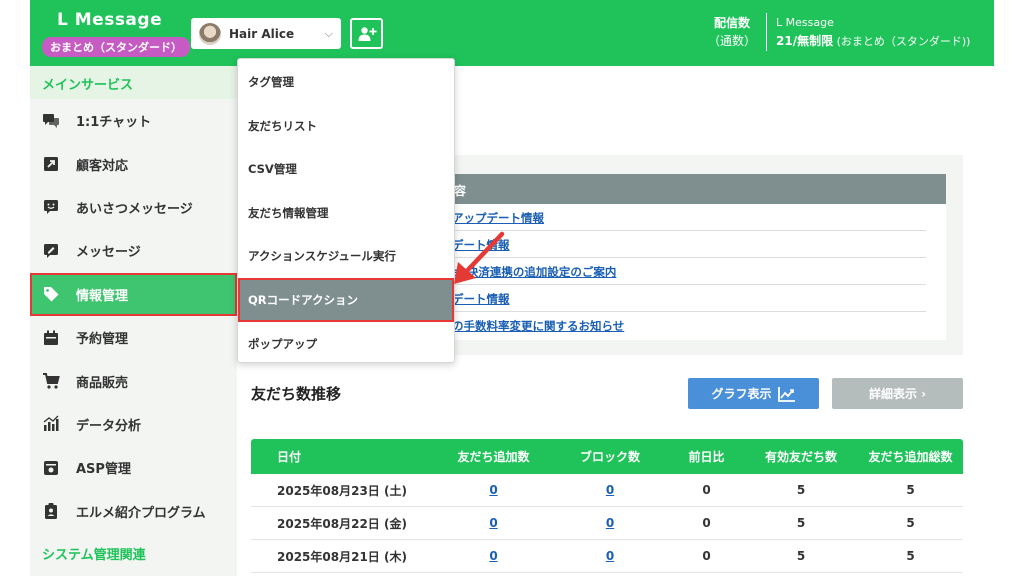 The width and height of the screenshot is (1024, 576). I want to click on column-header: 前日比, so click(706, 457).